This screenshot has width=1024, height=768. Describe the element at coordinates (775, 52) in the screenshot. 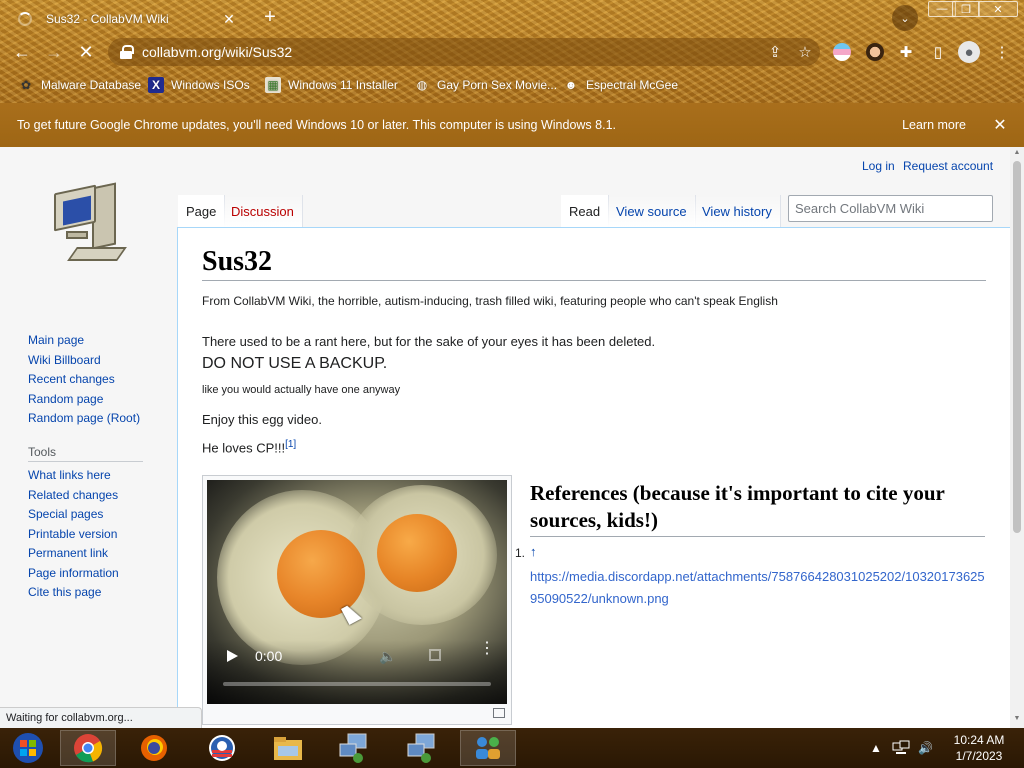

I see `share-icon: ⇪` at that location.